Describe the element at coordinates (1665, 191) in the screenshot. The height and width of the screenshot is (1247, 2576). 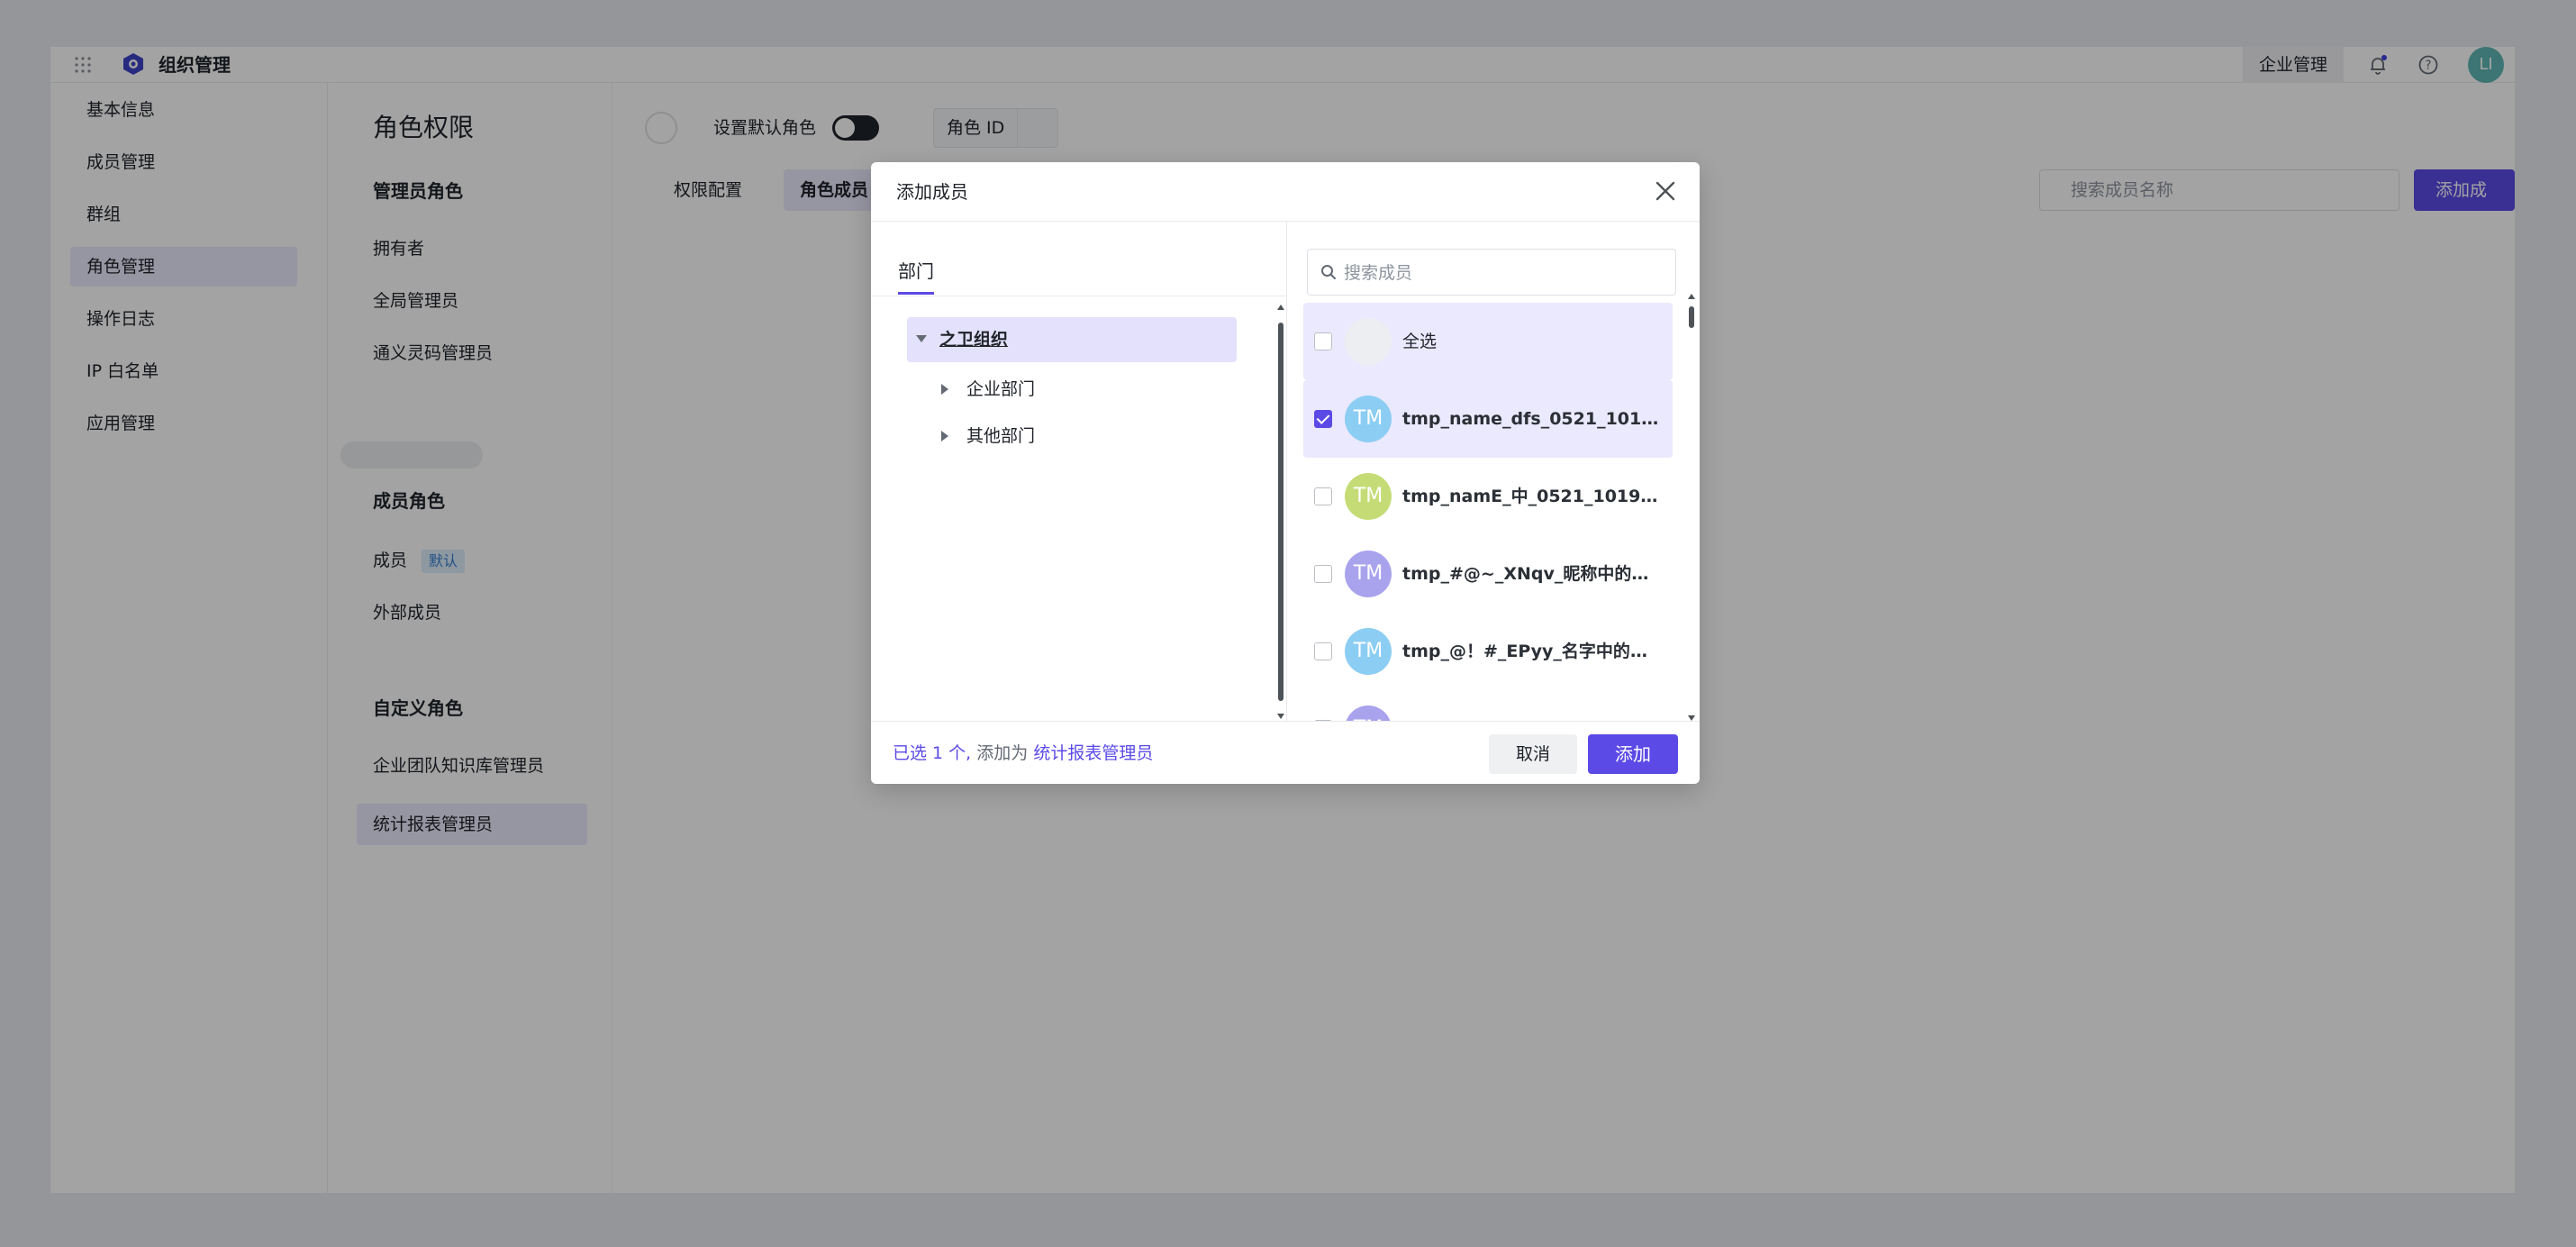
I see `close-icon` at that location.